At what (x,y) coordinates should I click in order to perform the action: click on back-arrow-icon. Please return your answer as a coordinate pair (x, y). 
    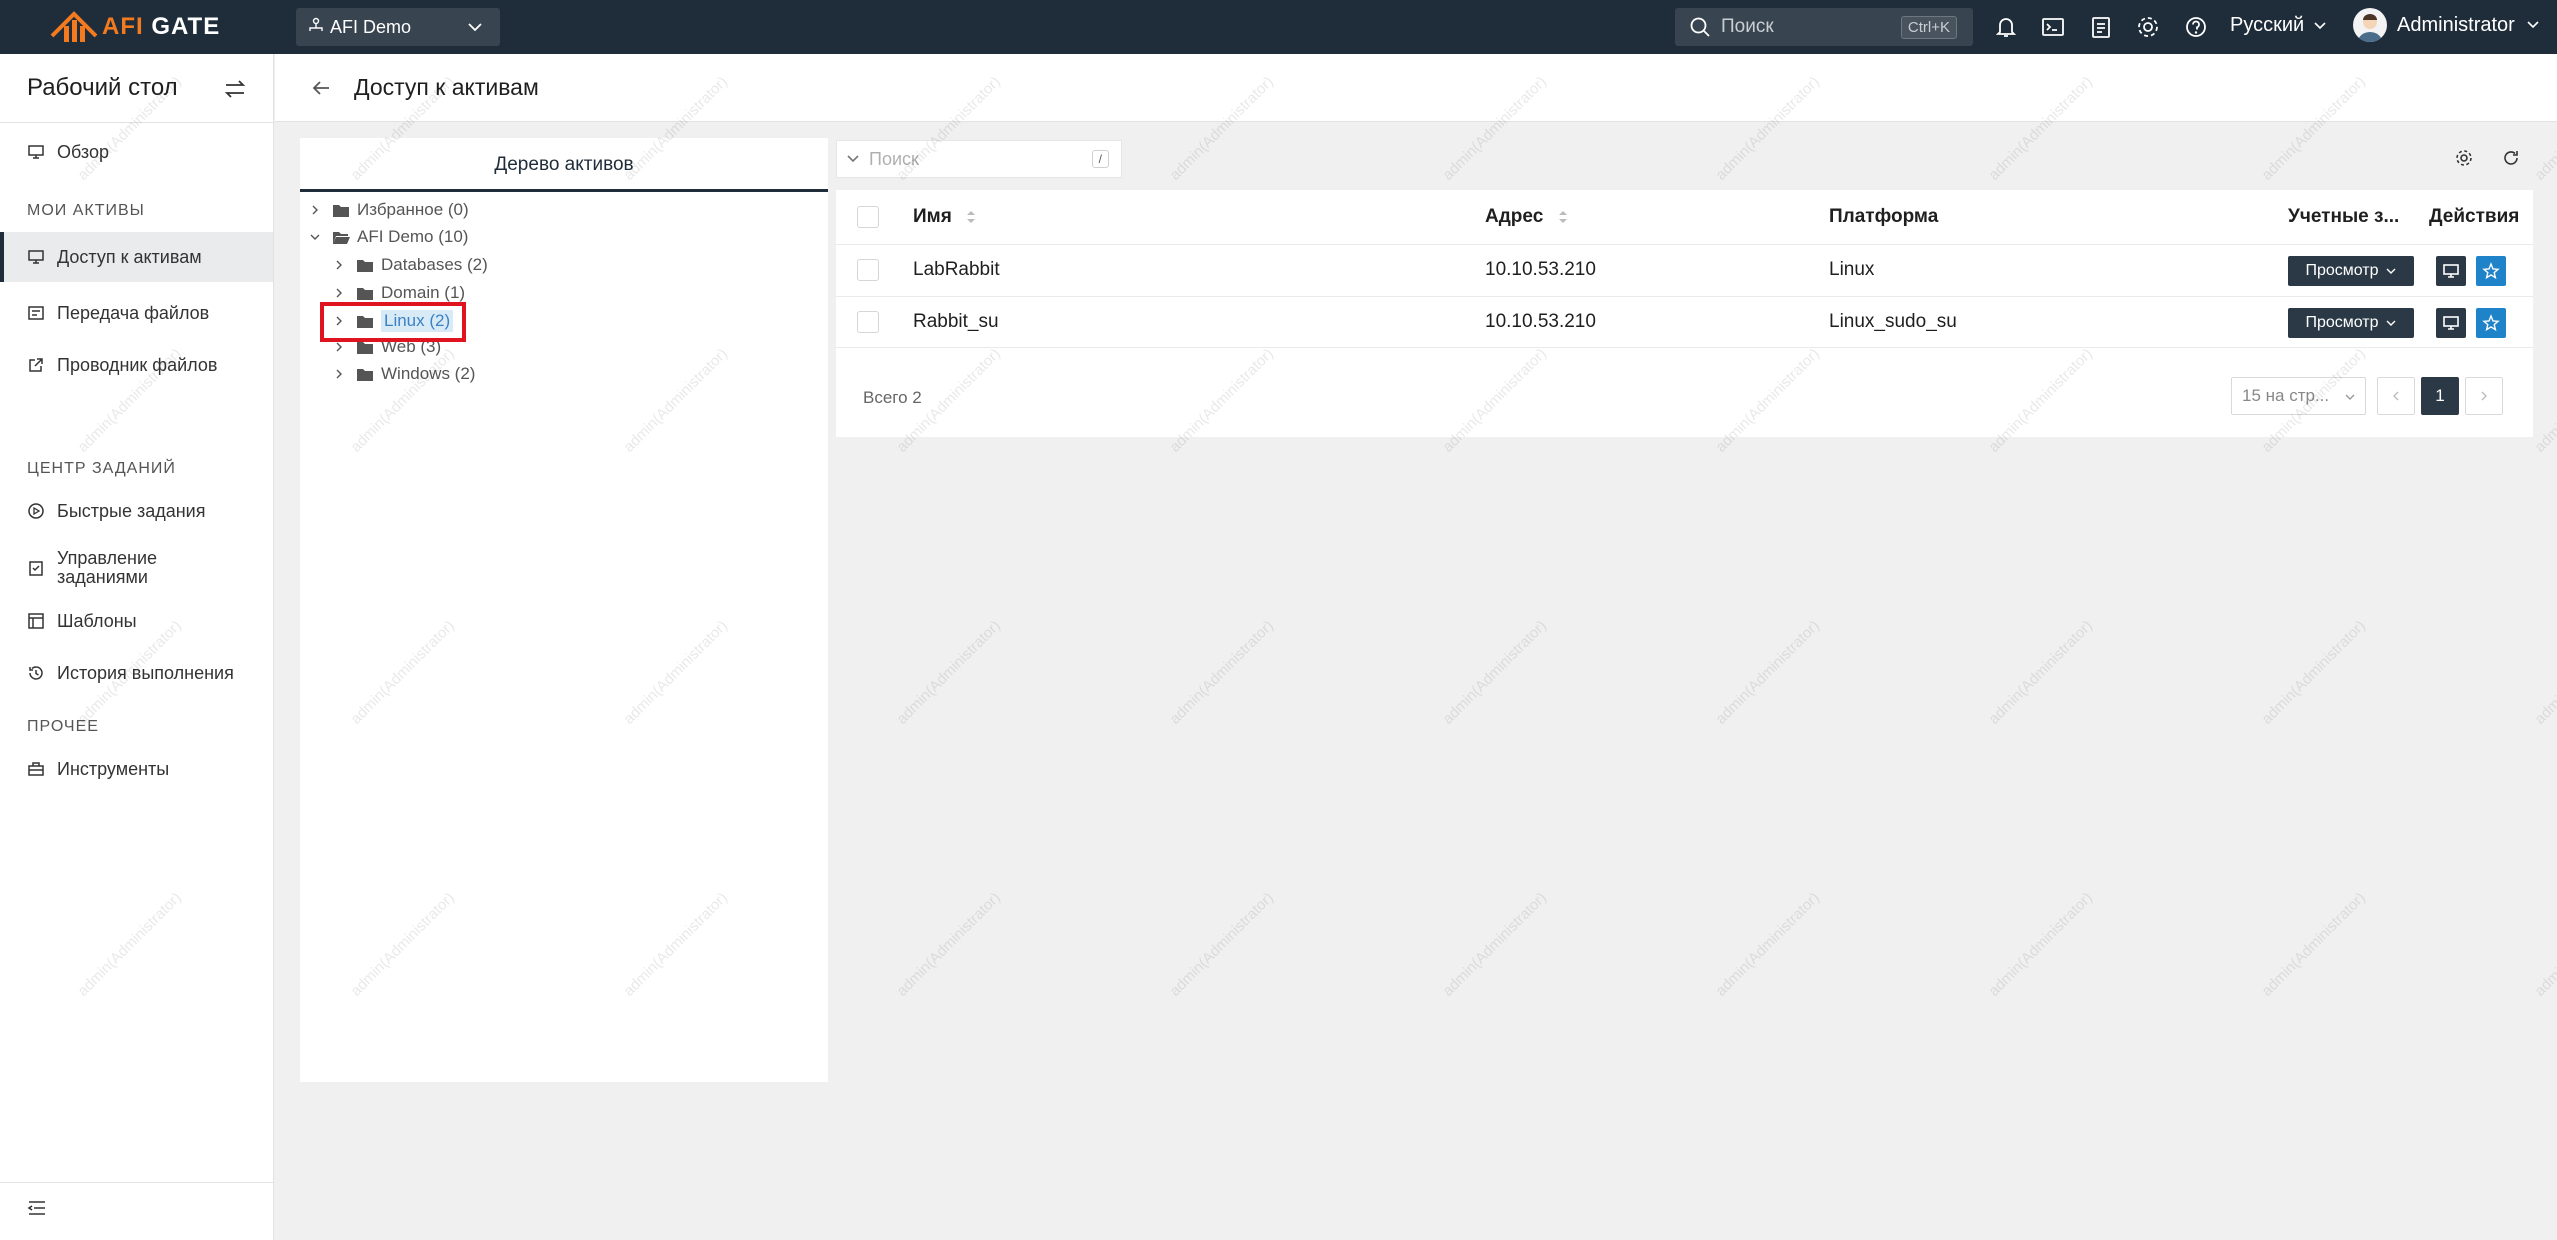
    Looking at the image, I should click on (321, 88).